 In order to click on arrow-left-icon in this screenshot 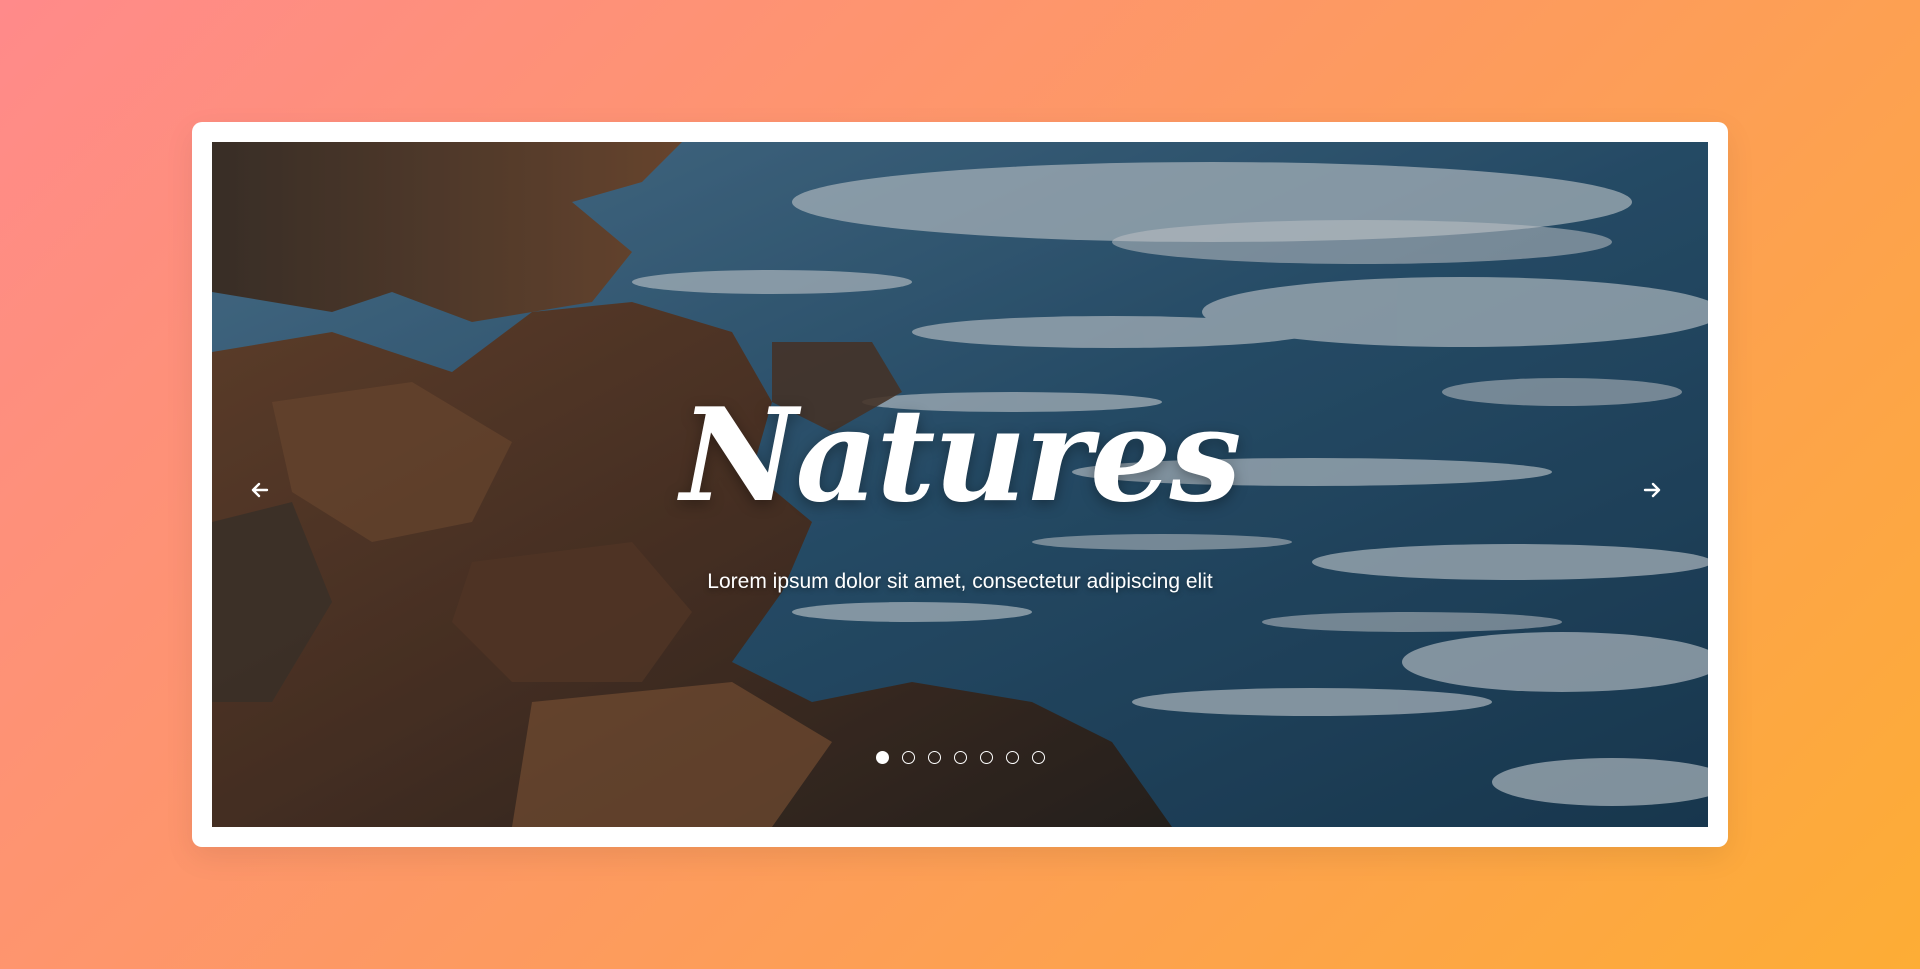, I will do `click(260, 490)`.